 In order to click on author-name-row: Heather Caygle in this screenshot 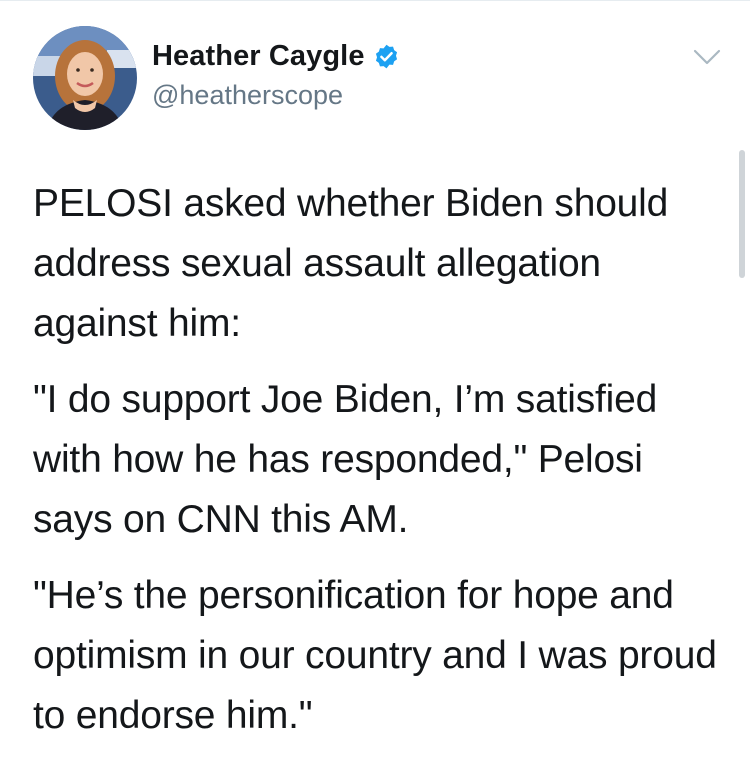, I will do `click(276, 56)`.